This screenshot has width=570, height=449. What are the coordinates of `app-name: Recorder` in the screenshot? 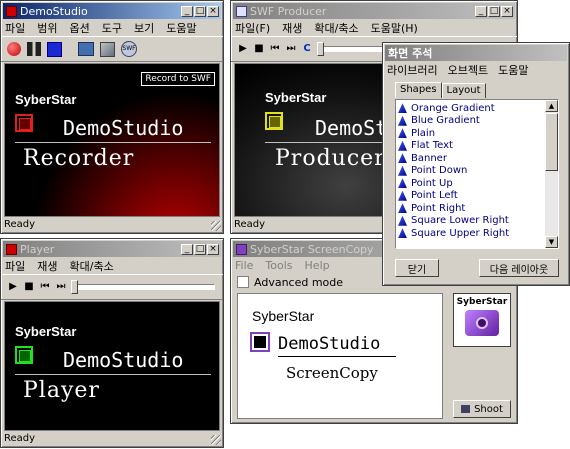 It's located at (79, 158).